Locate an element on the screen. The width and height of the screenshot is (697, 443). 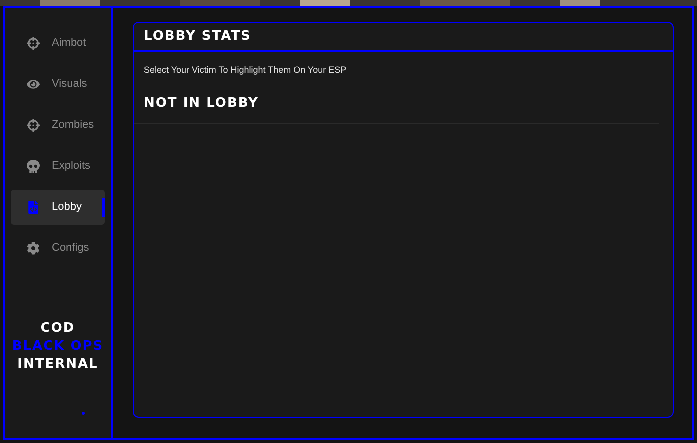
logo-text: INTERNAL is located at coordinates (58, 365).